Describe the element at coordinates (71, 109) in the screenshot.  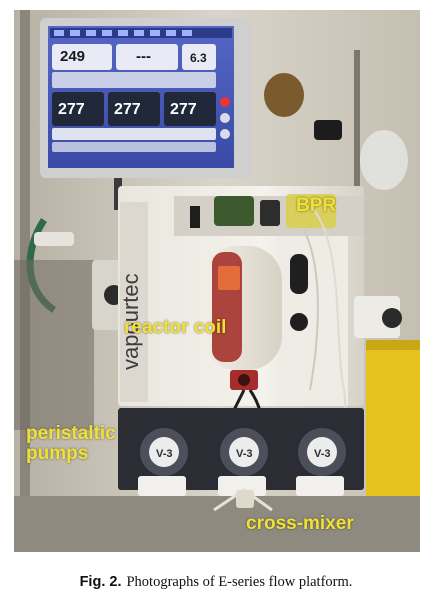
I see `screen-reactor-value-1: 277` at that location.